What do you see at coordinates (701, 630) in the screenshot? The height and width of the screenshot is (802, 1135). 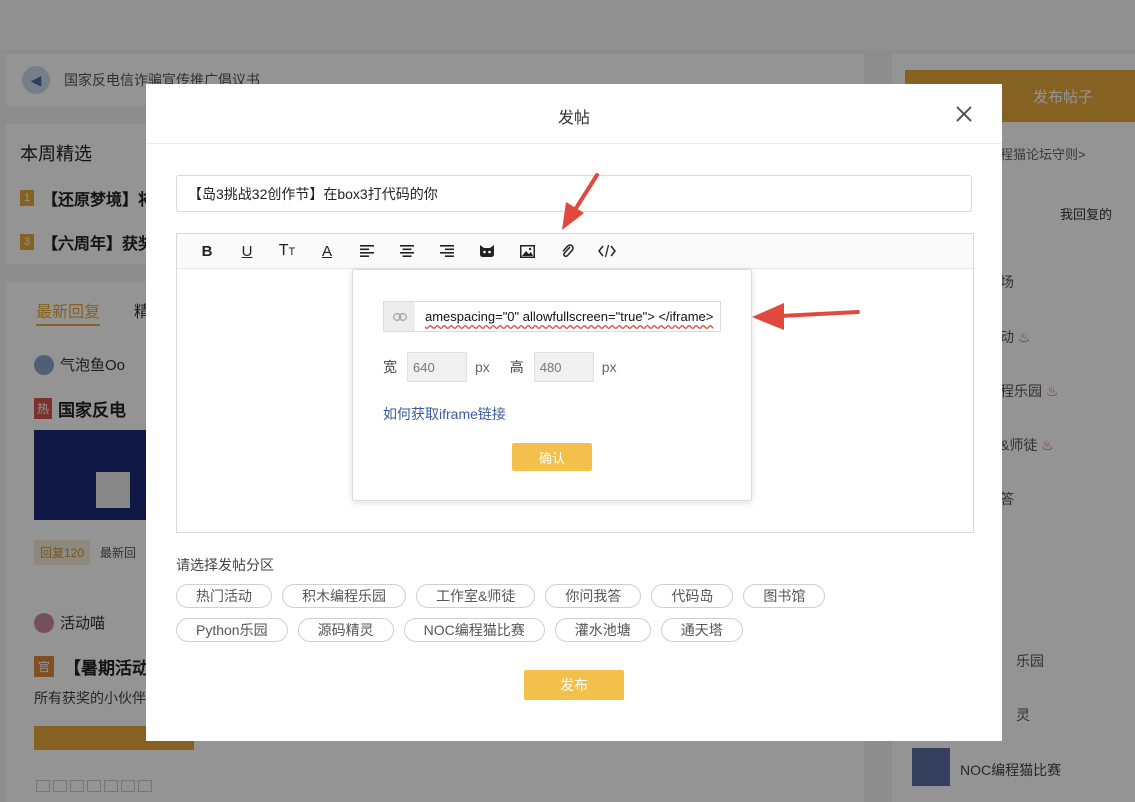 I see `section-chip: 通天塔` at bounding box center [701, 630].